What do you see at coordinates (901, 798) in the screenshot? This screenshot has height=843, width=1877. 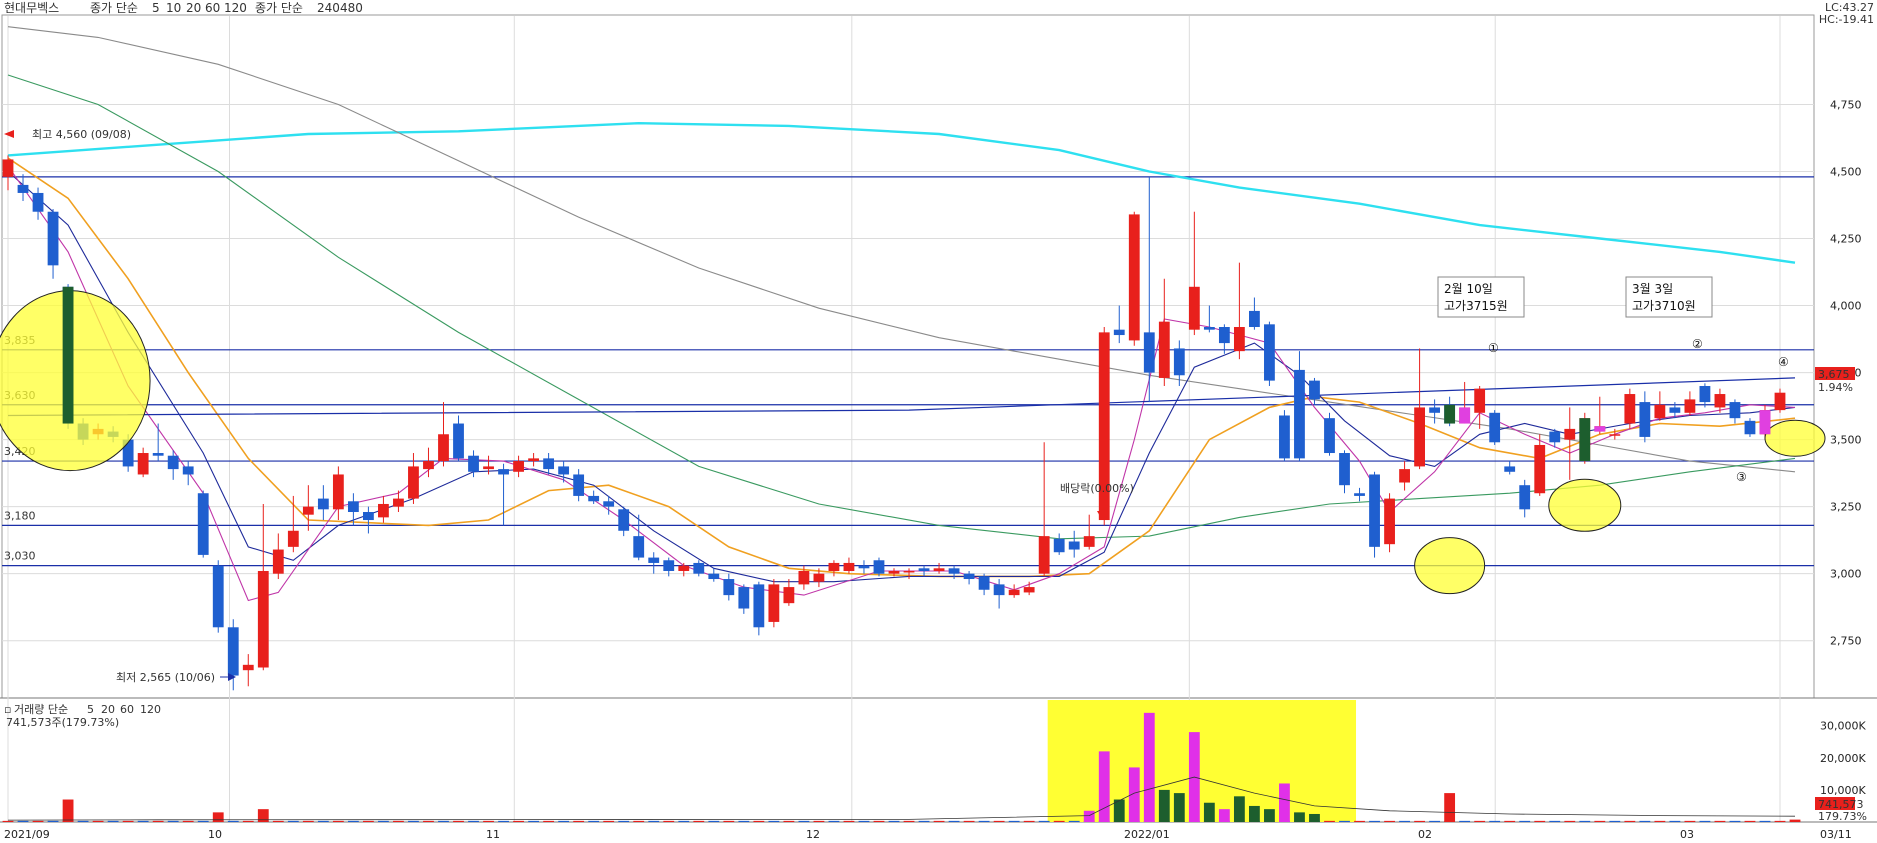 I see `volume-ma-line` at bounding box center [901, 798].